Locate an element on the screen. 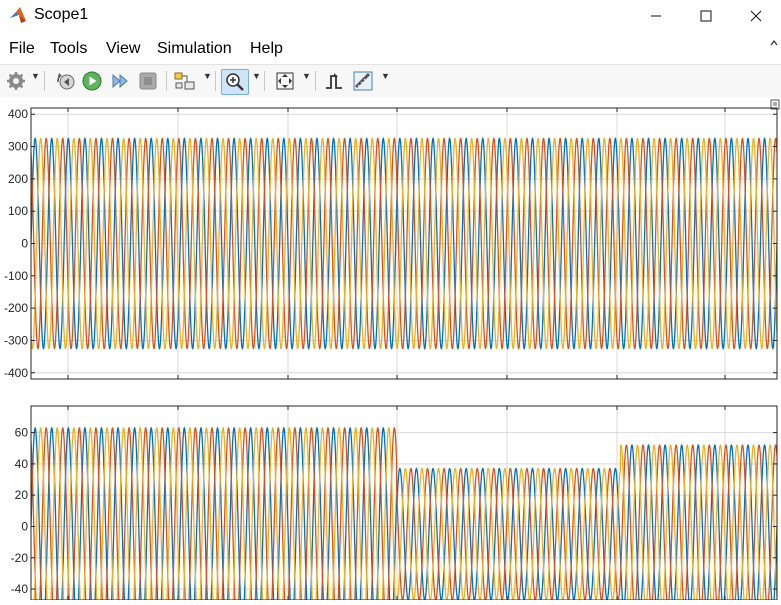  step-forward-icon is located at coordinates (120, 81).